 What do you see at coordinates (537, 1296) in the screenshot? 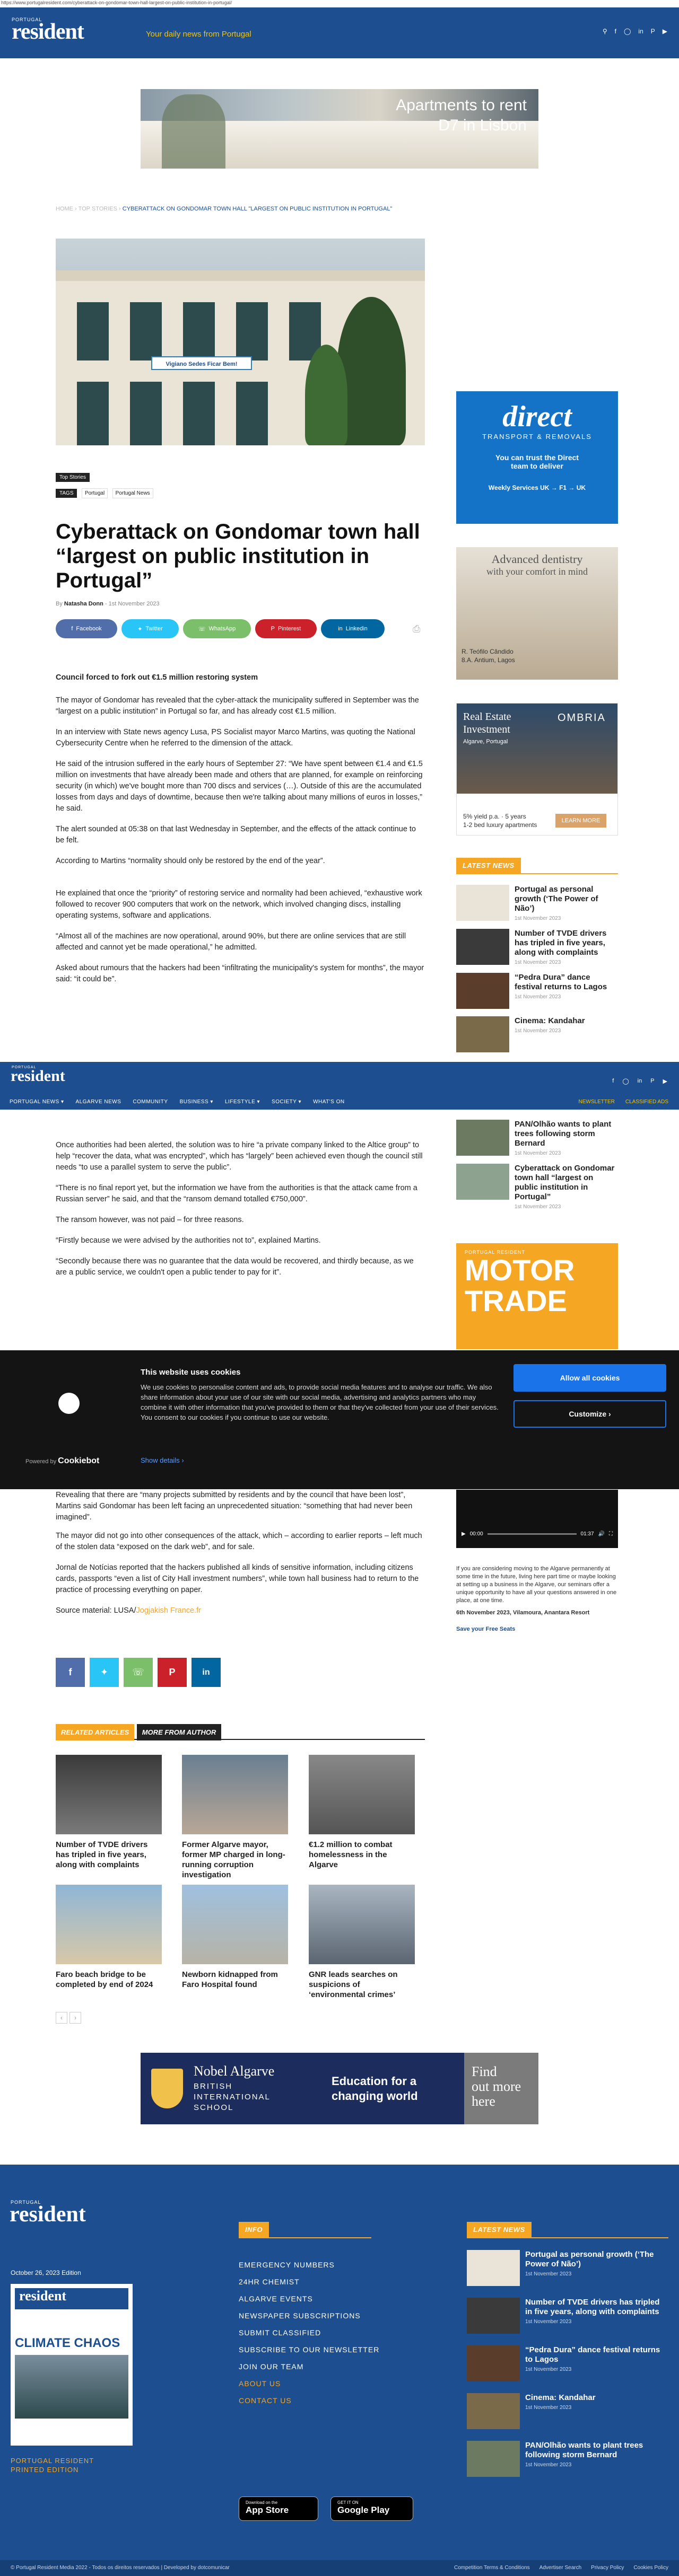
I see `ad-motor-trade: PORTUGAL RESIDENT MOTOR TRADE` at bounding box center [537, 1296].